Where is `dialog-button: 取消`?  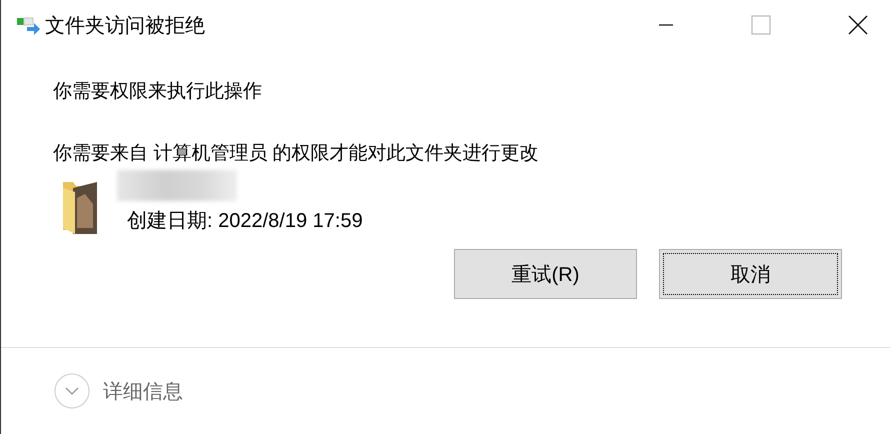 dialog-button: 取消 is located at coordinates (750, 274).